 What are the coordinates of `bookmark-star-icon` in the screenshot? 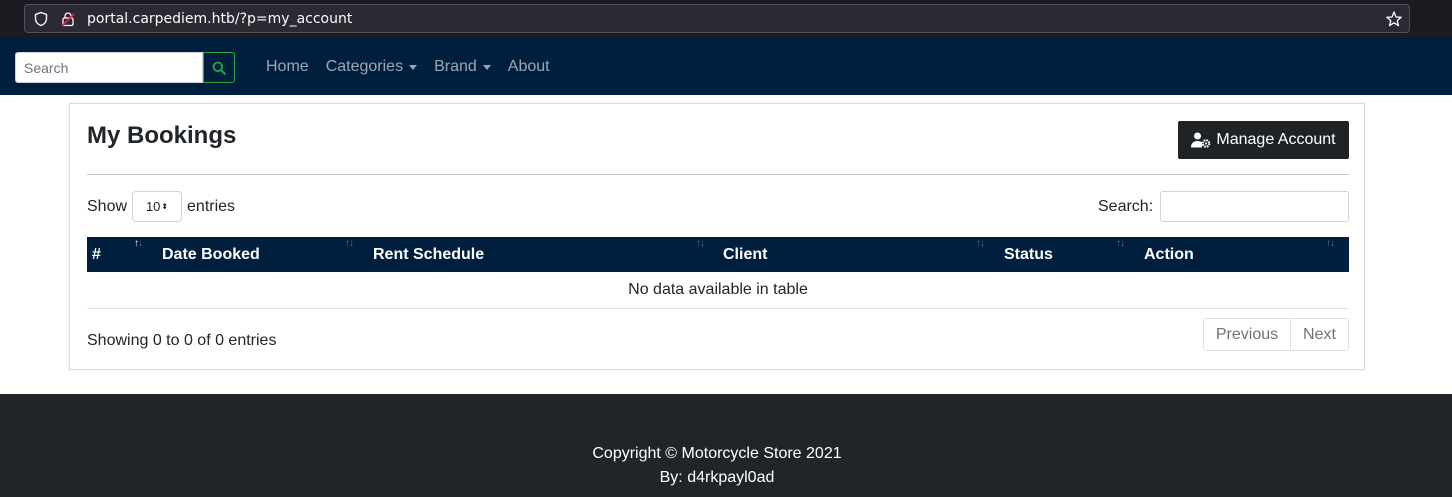 It's located at (1394, 19).